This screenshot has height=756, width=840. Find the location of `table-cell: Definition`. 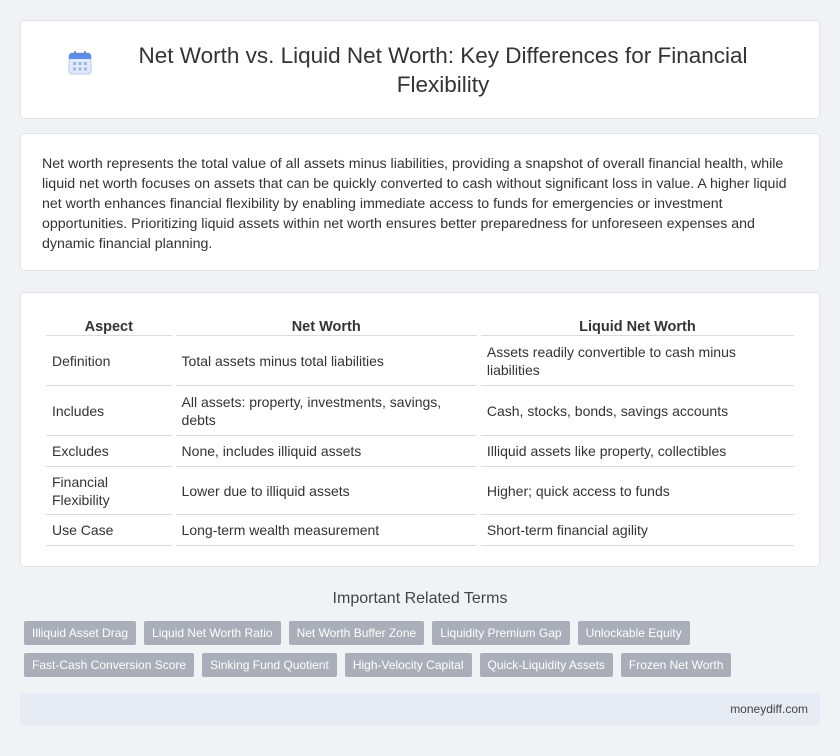

table-cell: Definition is located at coordinates (109, 361).